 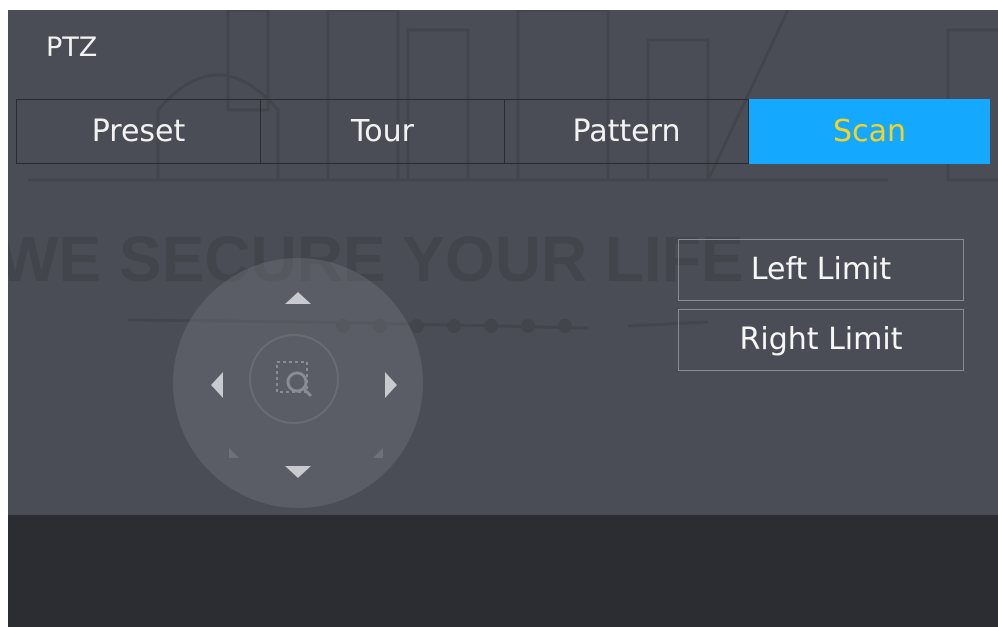 What do you see at coordinates (138, 131) in the screenshot?
I see `tab-preset: Preset` at bounding box center [138, 131].